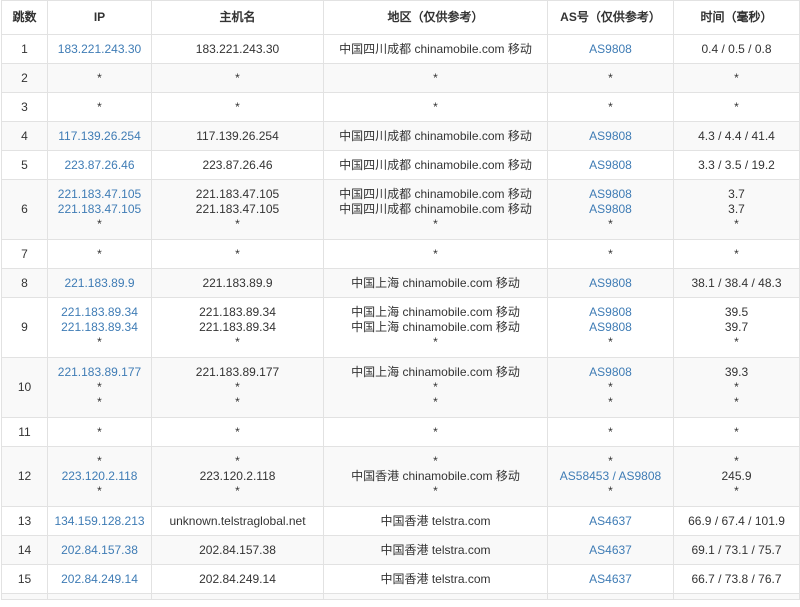  Describe the element at coordinates (736, 48) in the screenshot. I see `latency: 0.4 / 0.5 / 0.8` at that location.